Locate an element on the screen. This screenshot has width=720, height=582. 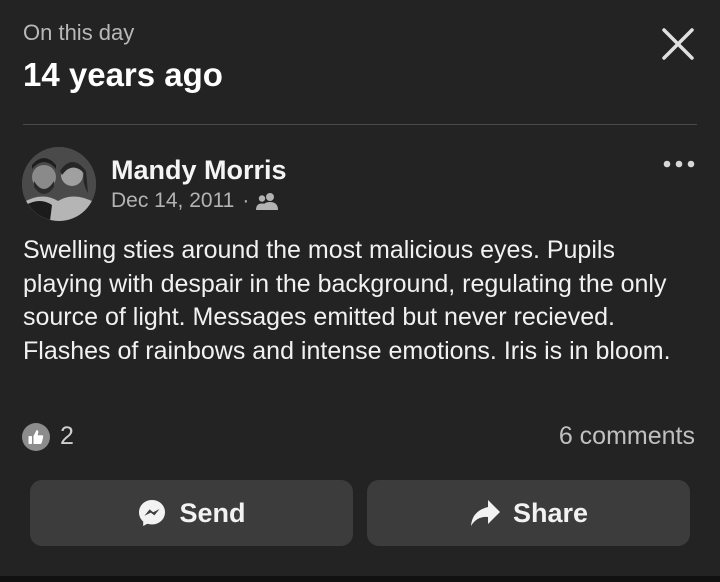
post-meta: Dec 14, 2011 · is located at coordinates (195, 201).